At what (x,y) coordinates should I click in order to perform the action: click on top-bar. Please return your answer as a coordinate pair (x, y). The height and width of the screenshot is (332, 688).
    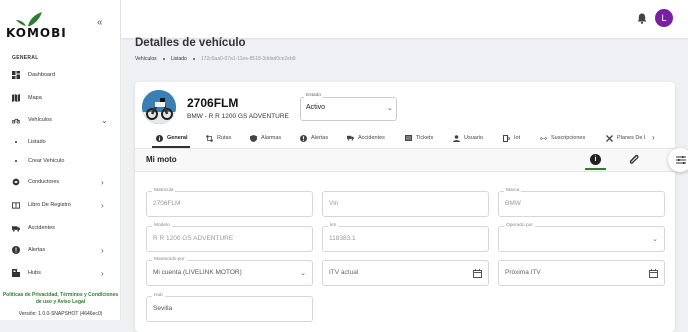
    Looking at the image, I should click on (404, 19).